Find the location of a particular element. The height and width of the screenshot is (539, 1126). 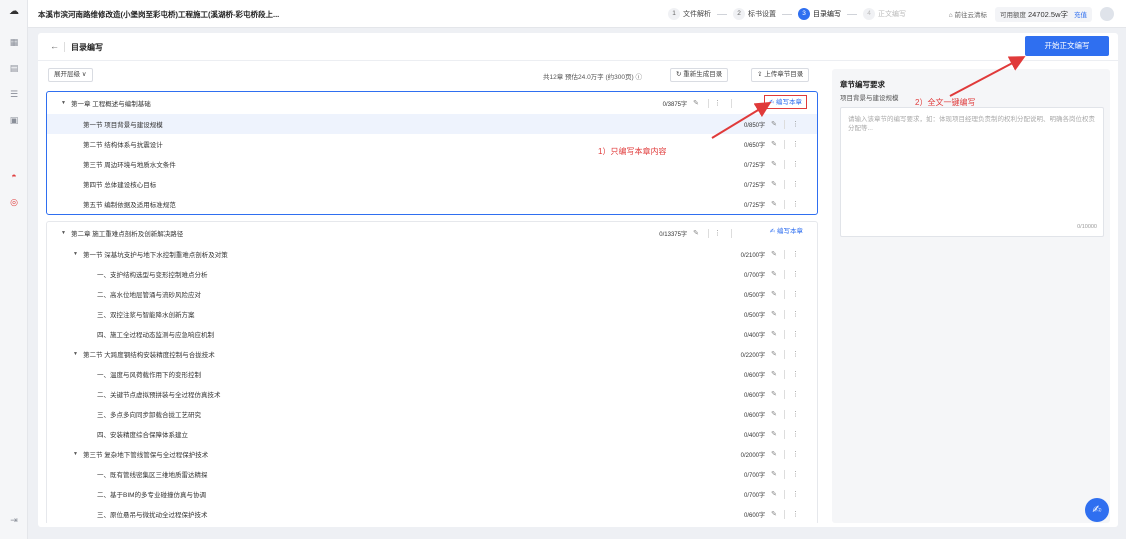

assistant-fab: ✍ is located at coordinates (1097, 510).